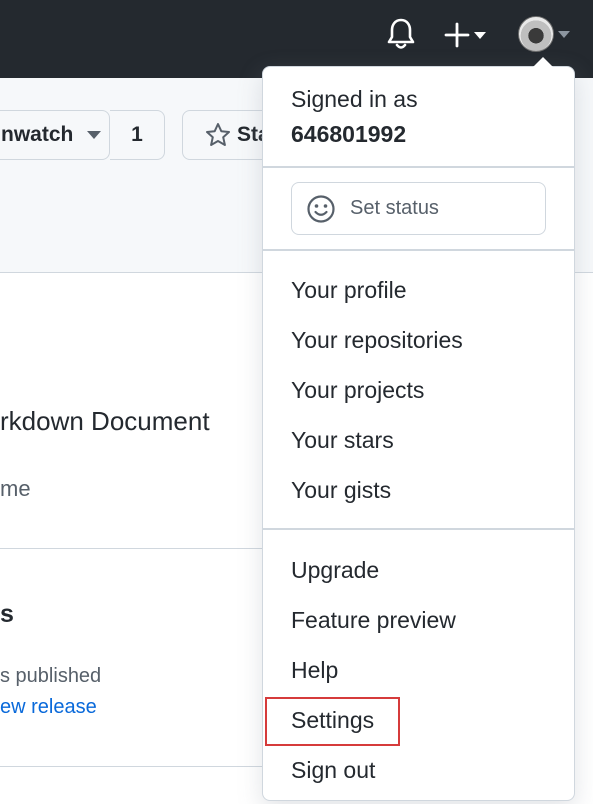  I want to click on star-icon, so click(218, 134).